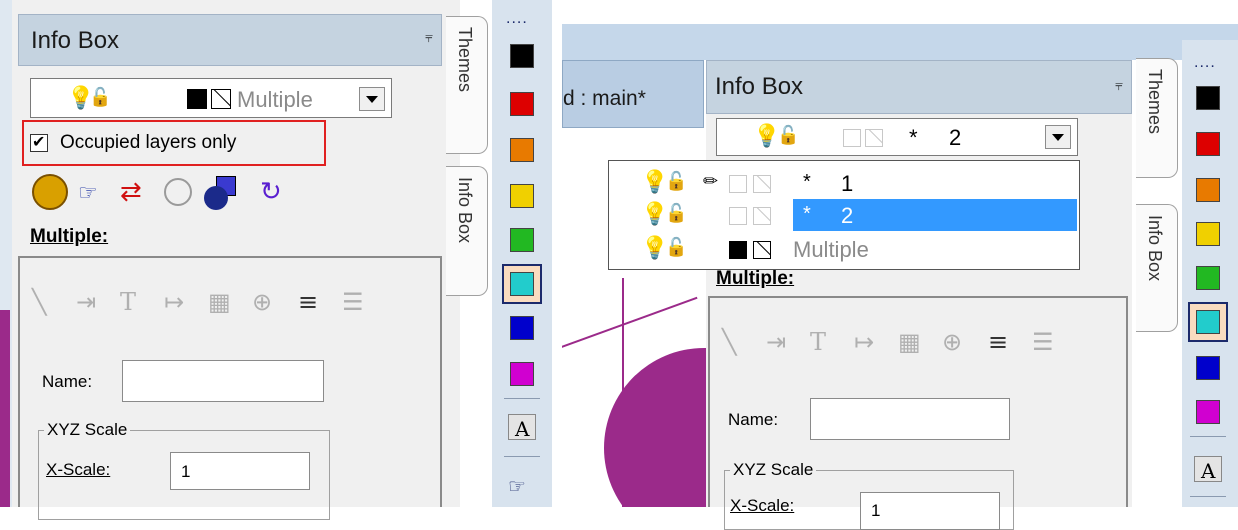 Image resolution: width=1238 pixels, height=530 pixels. I want to click on document-tab-label: d : main*, so click(604, 98).